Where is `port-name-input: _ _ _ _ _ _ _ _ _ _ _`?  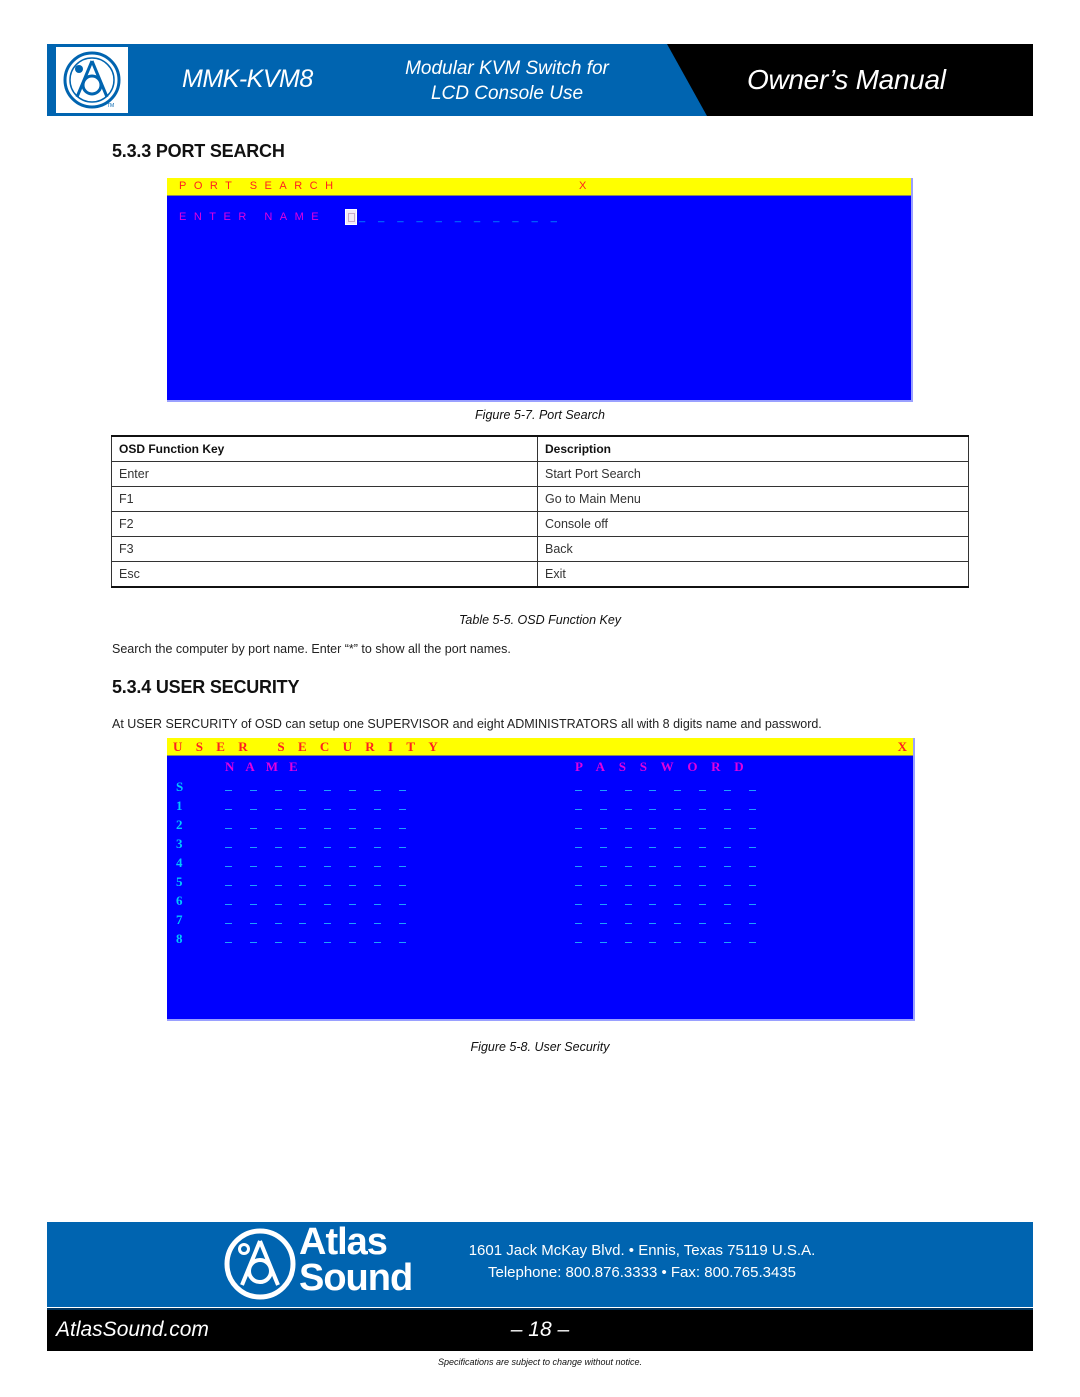 port-name-input: _ _ _ _ _ _ _ _ _ _ _ is located at coordinates (460, 217).